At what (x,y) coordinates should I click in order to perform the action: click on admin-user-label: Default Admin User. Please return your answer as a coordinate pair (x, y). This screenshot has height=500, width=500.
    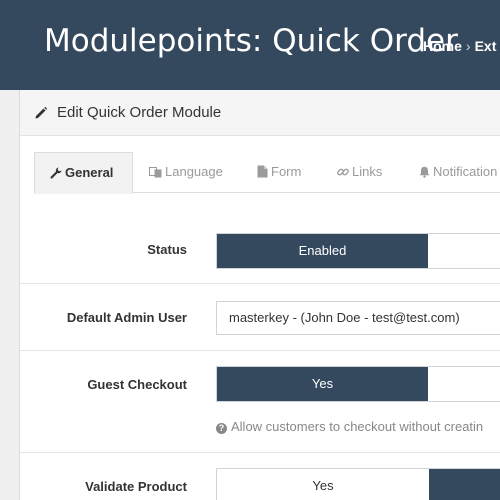
    Looking at the image, I should click on (126, 317).